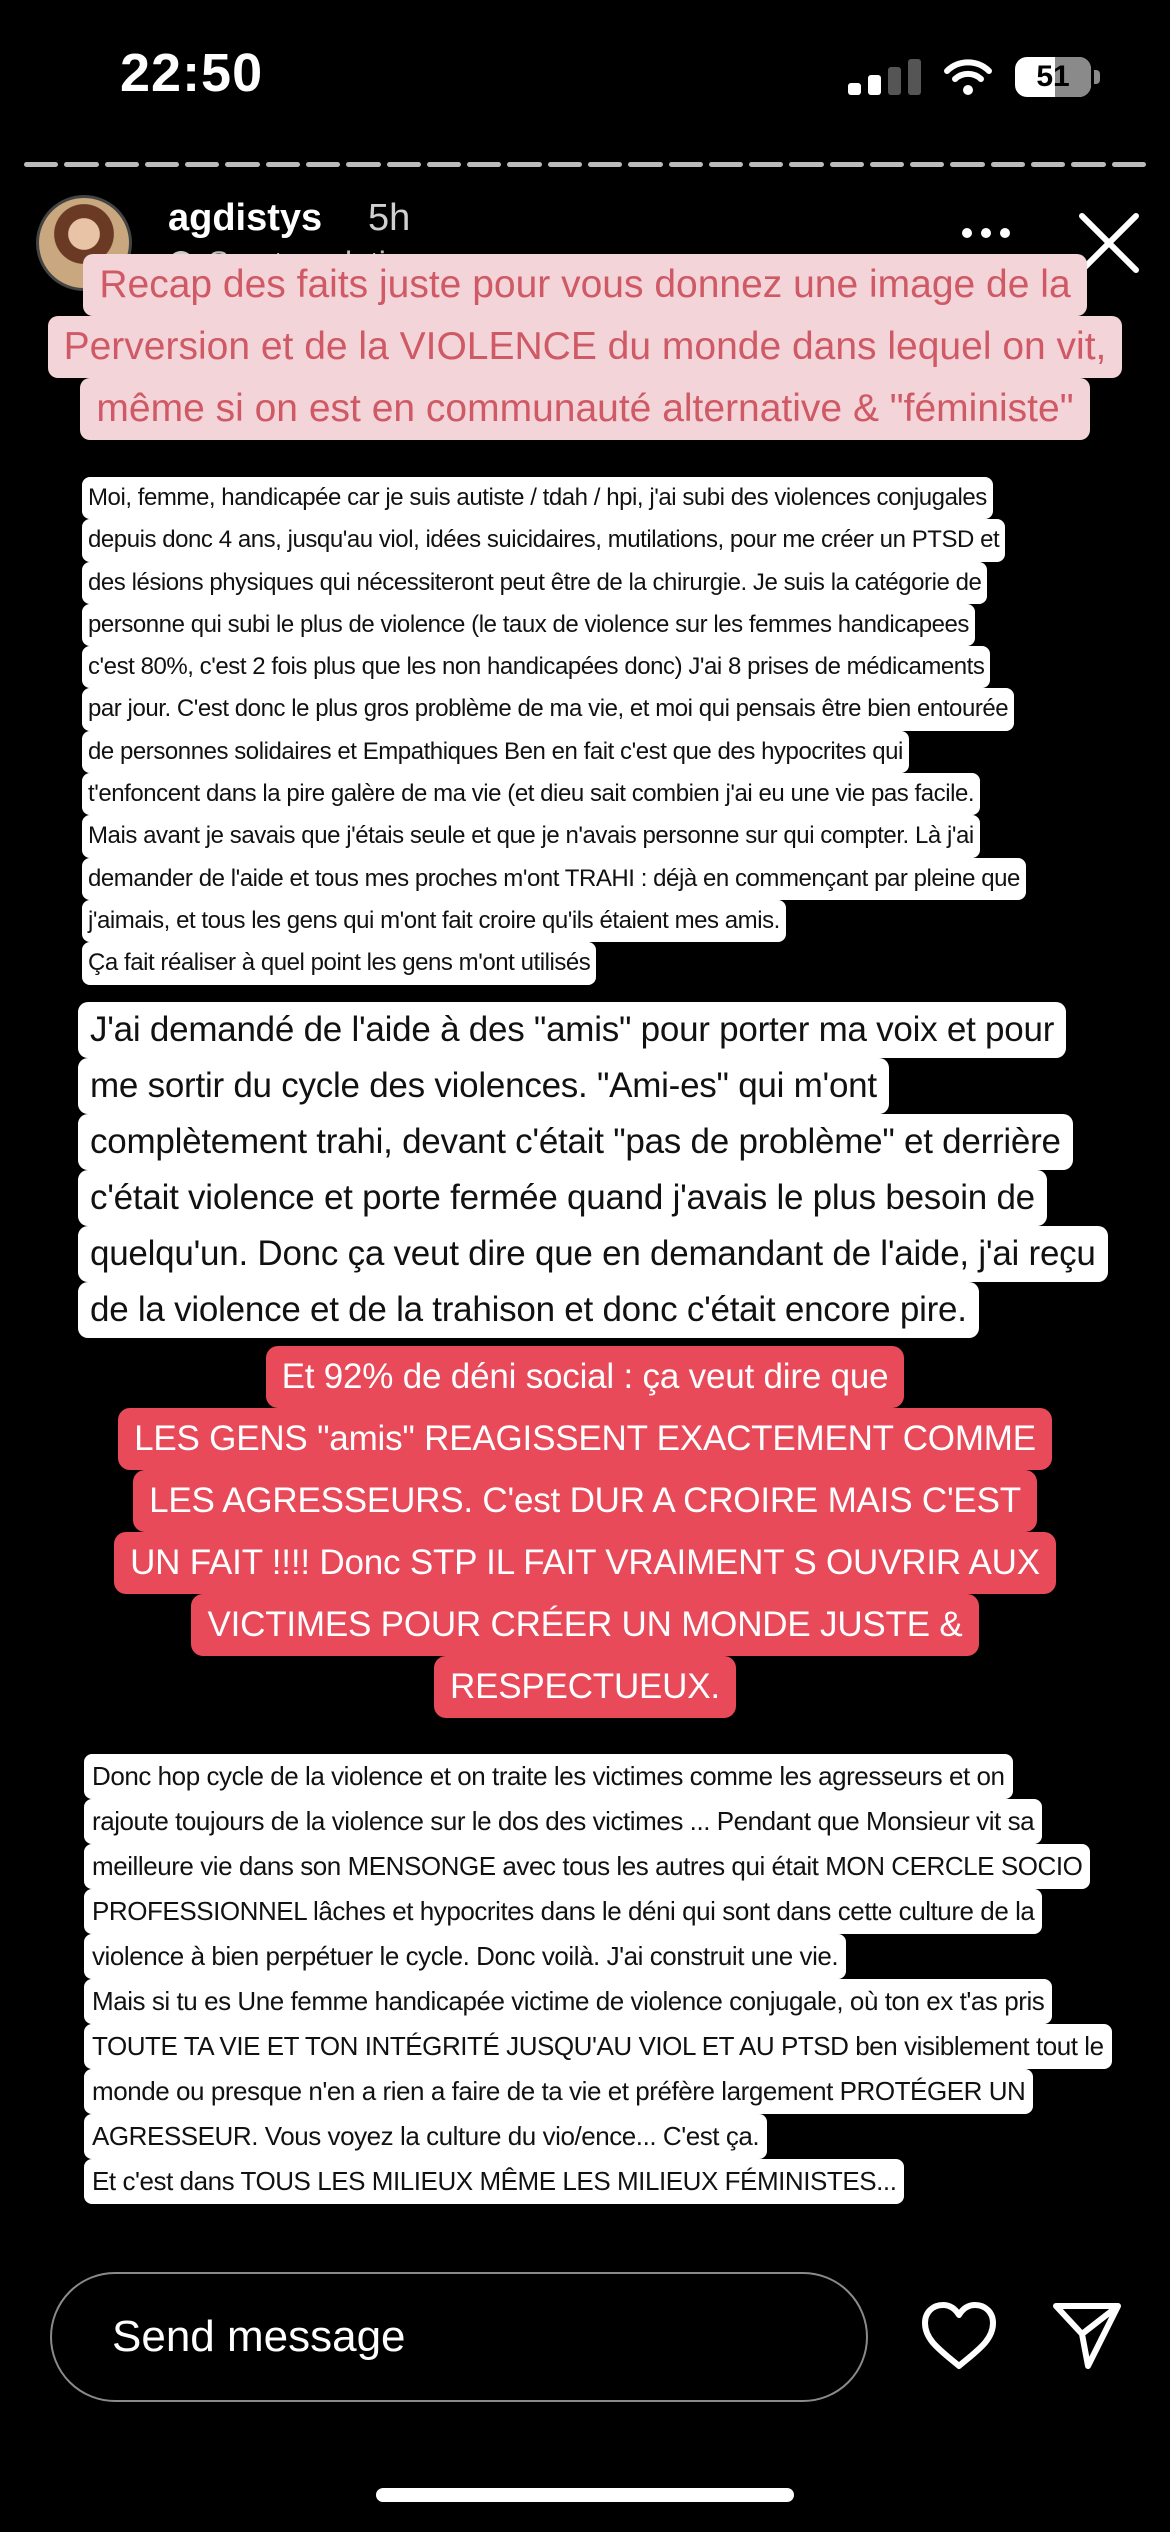 Image resolution: width=1170 pixels, height=2532 pixels. I want to click on send-message-placeholder: Send message, so click(259, 2336).